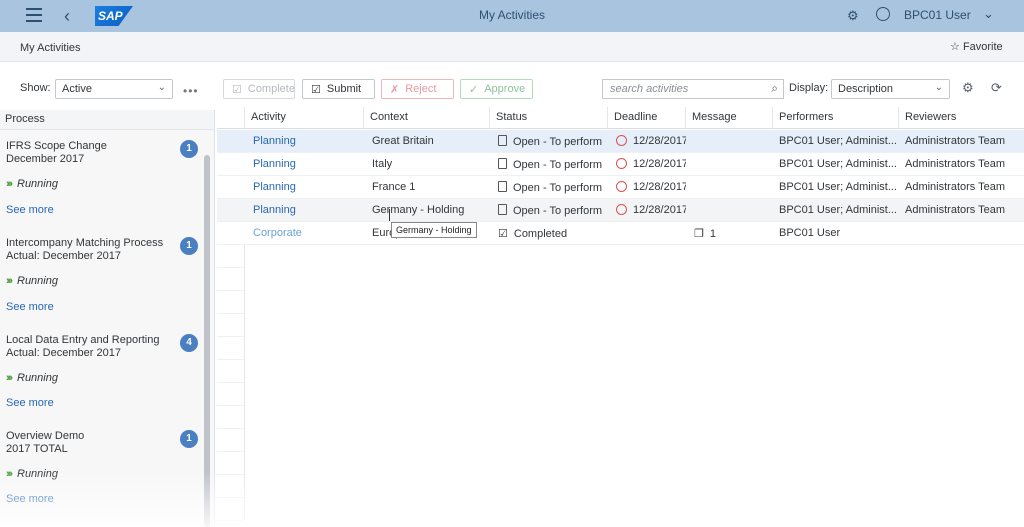 The image size is (1024, 527). What do you see at coordinates (533, 234) in the screenshot?
I see `status-cell: ☑ Completed` at bounding box center [533, 234].